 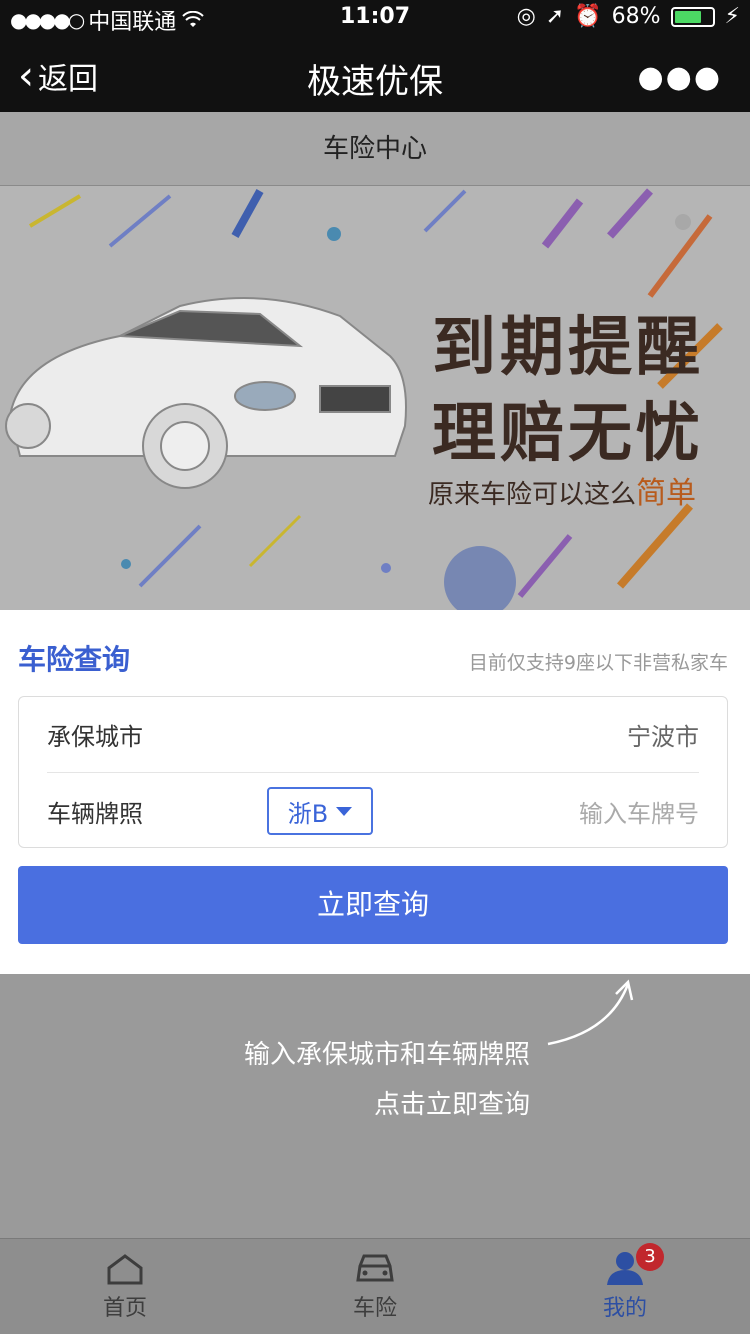 I want to click on location-icon: ➚, so click(x=555, y=16).